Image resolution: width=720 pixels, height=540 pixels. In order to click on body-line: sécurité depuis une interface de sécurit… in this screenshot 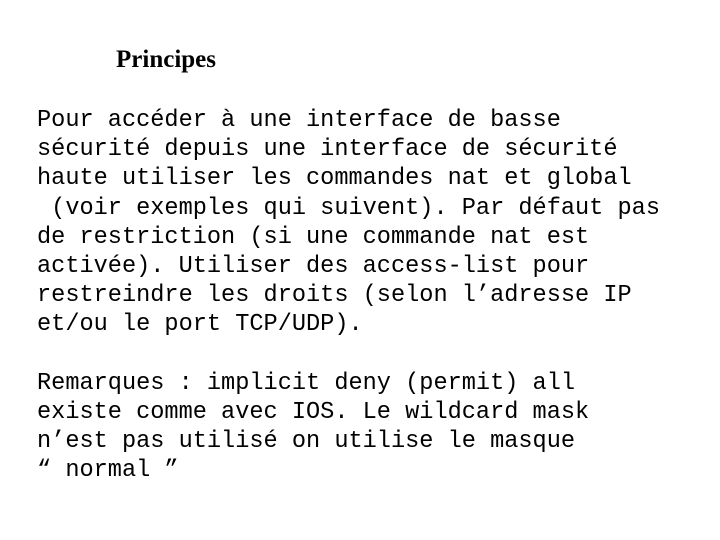, I will do `click(327, 150)`.